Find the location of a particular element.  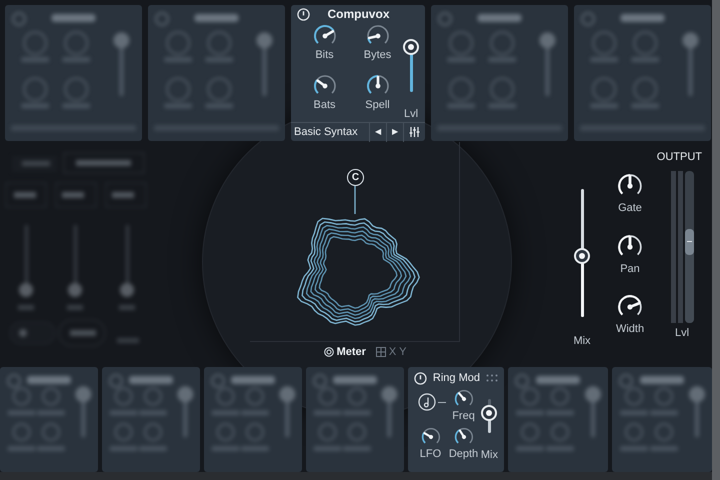

knob-label: LFO is located at coordinates (431, 454).